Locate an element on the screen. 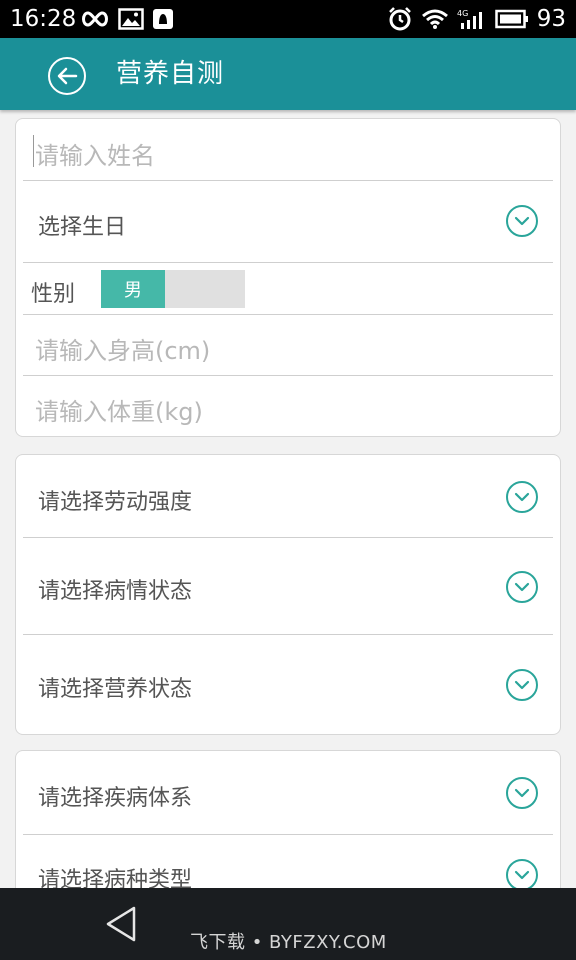  height-input: 请输入身高(cm) is located at coordinates (288, 345).